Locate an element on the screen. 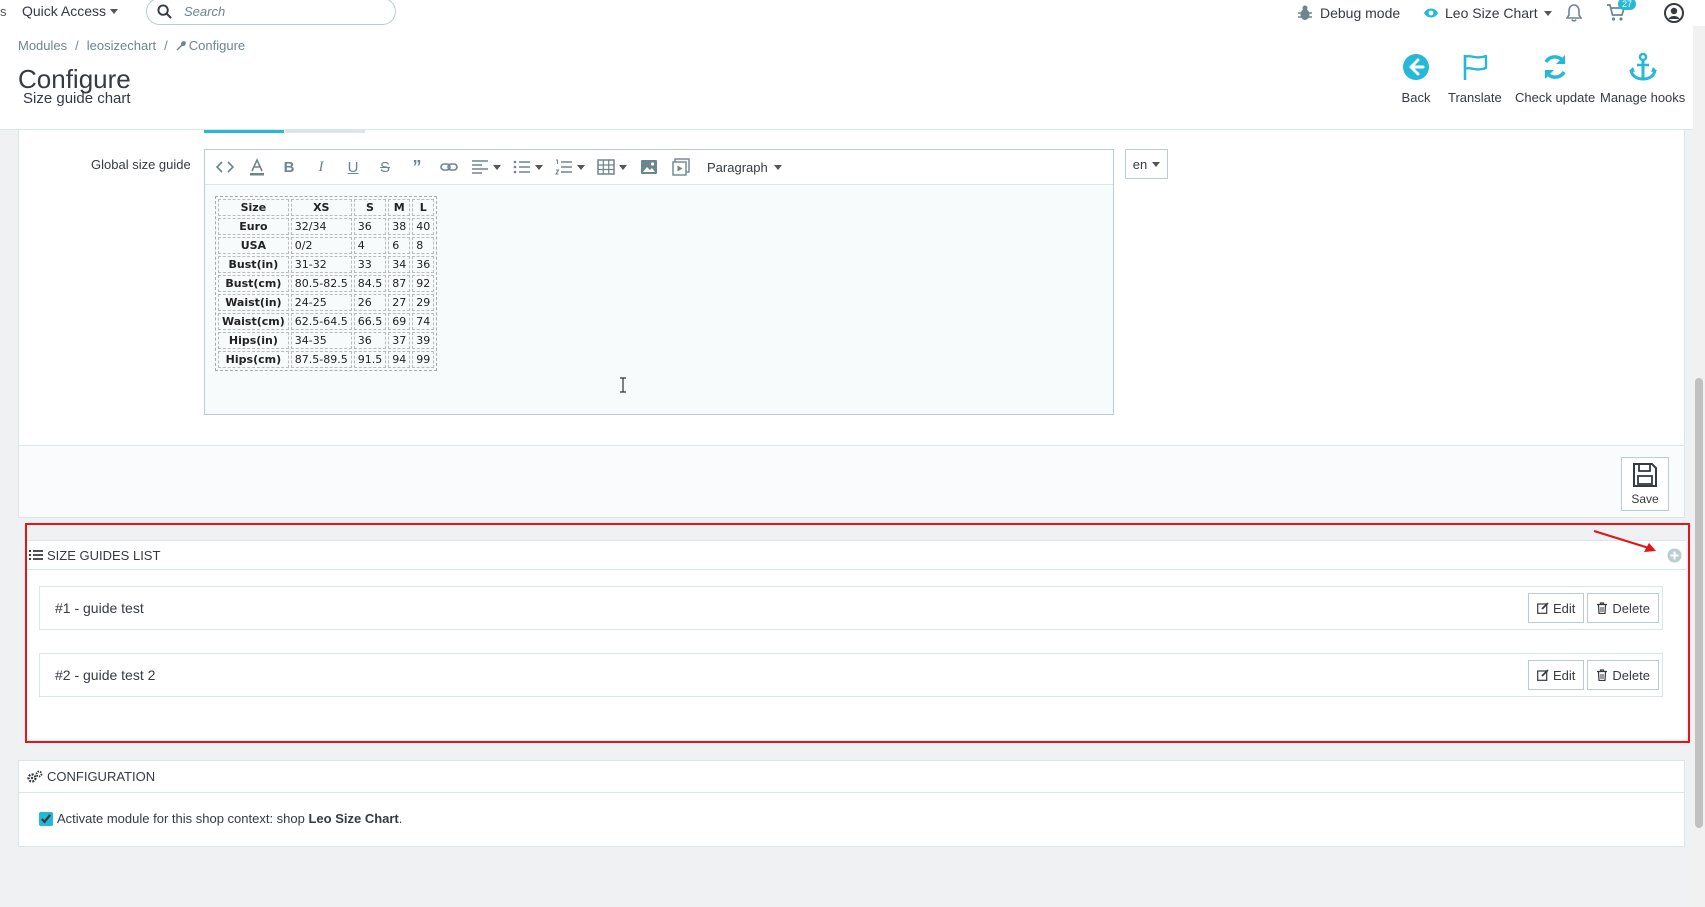  back-button: Back is located at coordinates (1416, 78).